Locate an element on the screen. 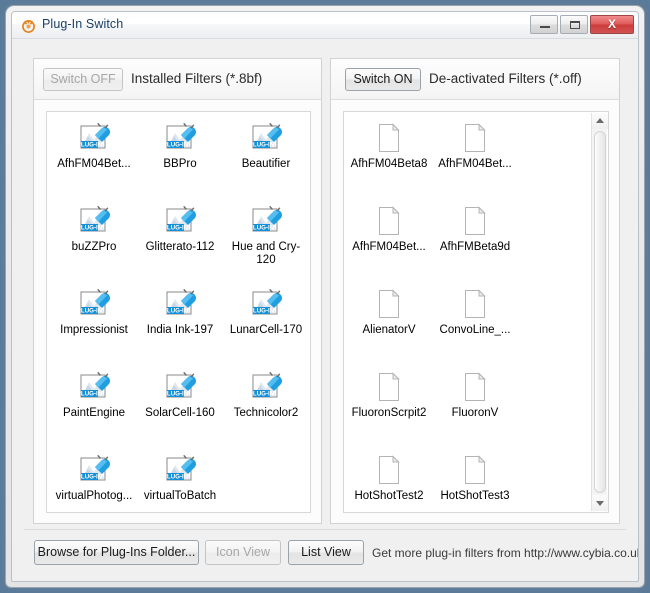  maximize-icon is located at coordinates (575, 25).